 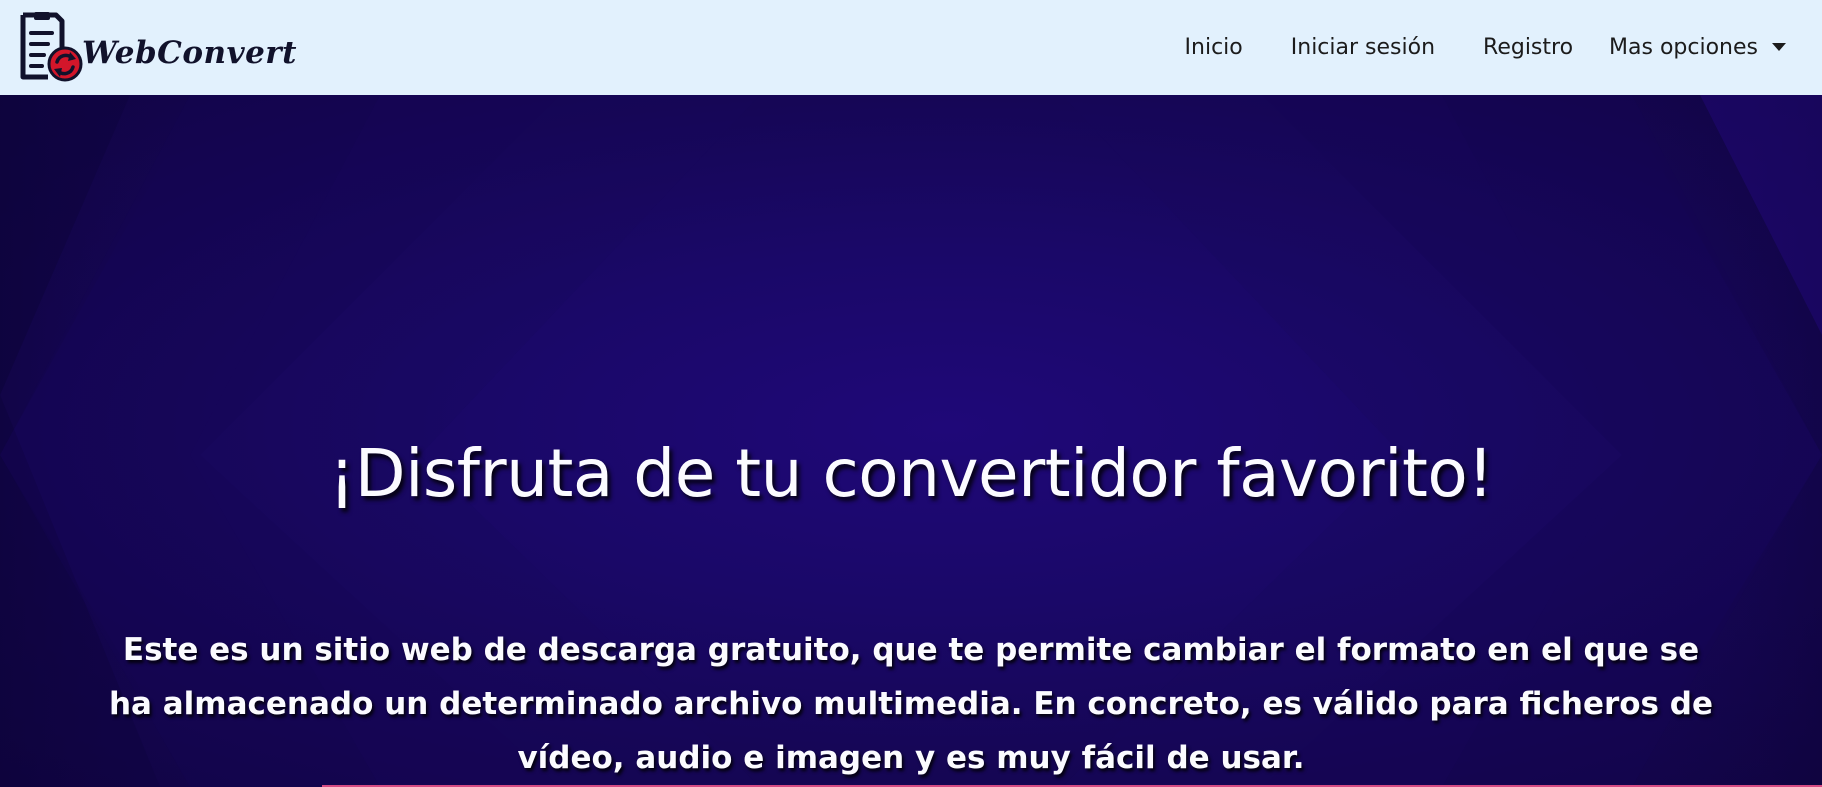 I want to click on caret-down-icon, so click(x=1779, y=46).